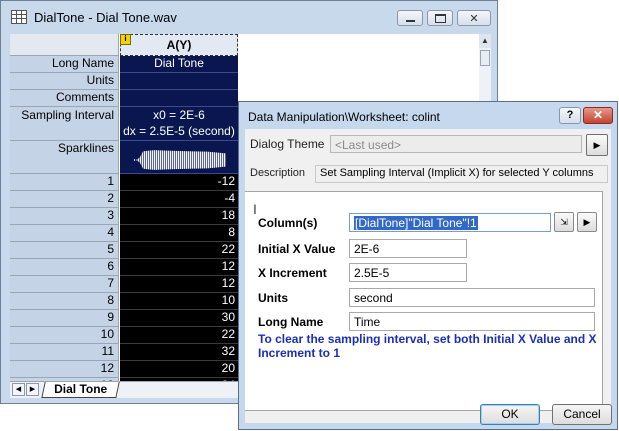 The width and height of the screenshot is (619, 431). I want to click on meta-row-sparklines: Sparklines, so click(124, 157).